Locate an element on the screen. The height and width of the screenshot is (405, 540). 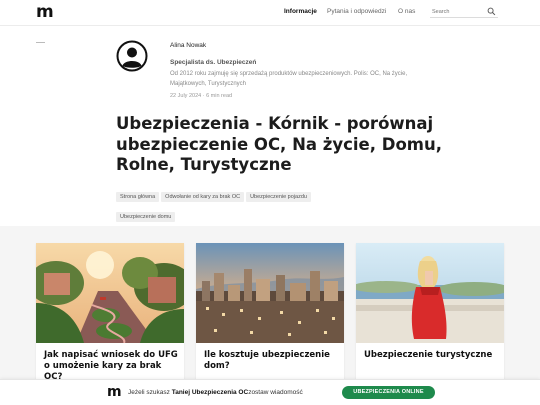
search-box is located at coordinates (464, 11).